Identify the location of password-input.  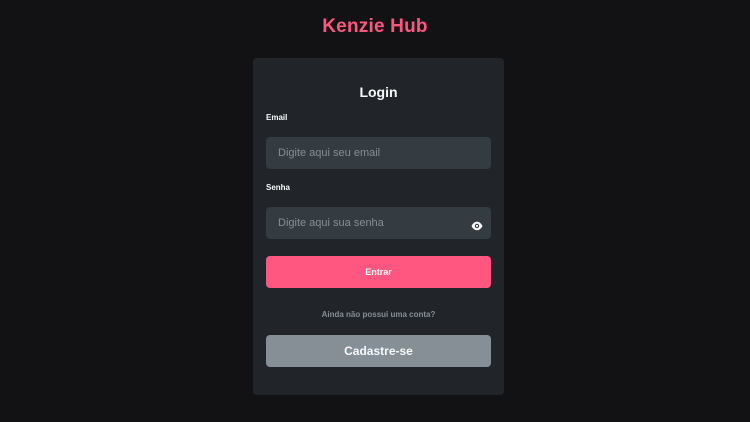
(378, 223).